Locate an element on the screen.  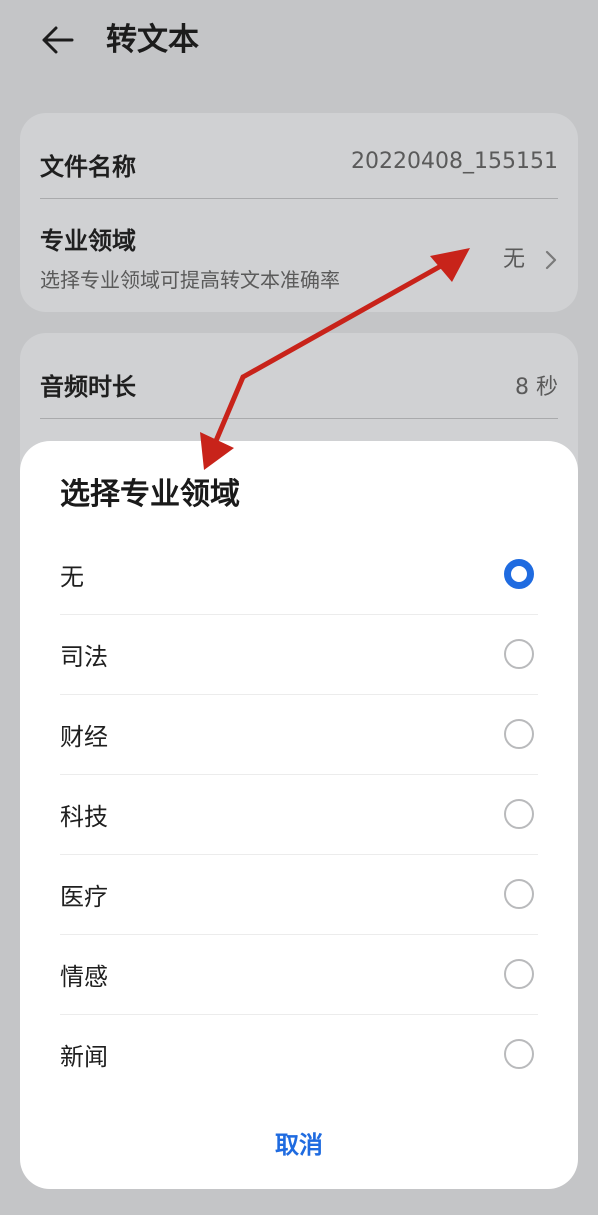
option-news: 新闻 is located at coordinates (299, 1055).